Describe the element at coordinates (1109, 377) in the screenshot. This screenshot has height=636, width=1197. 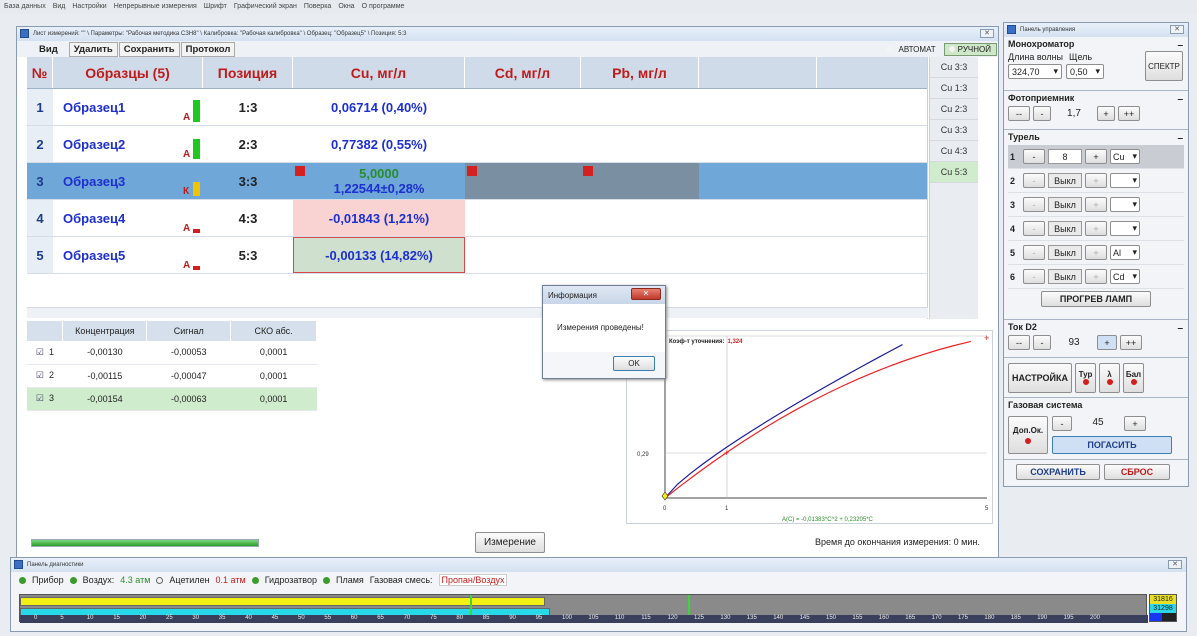
I see `lambda-home-button: λ` at that location.